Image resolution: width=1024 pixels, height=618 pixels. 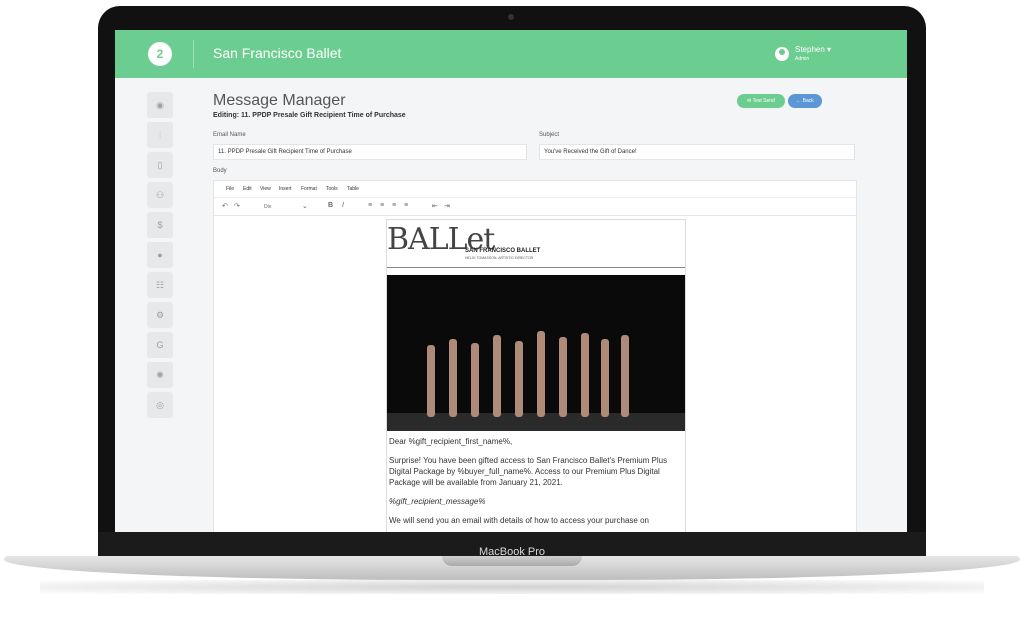 I want to click on sidebar-item-users: ⚇, so click(x=160, y=195).